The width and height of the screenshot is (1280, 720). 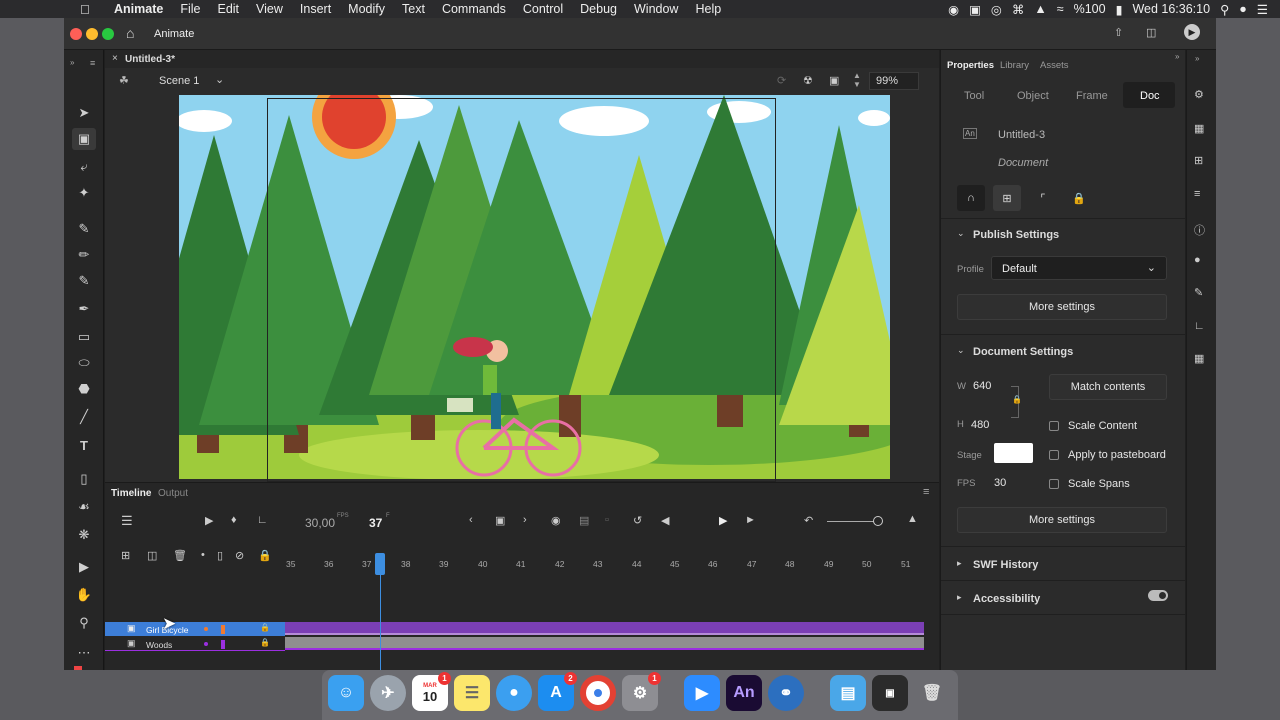 I want to click on fps-value: 30,00, so click(x=320, y=523).